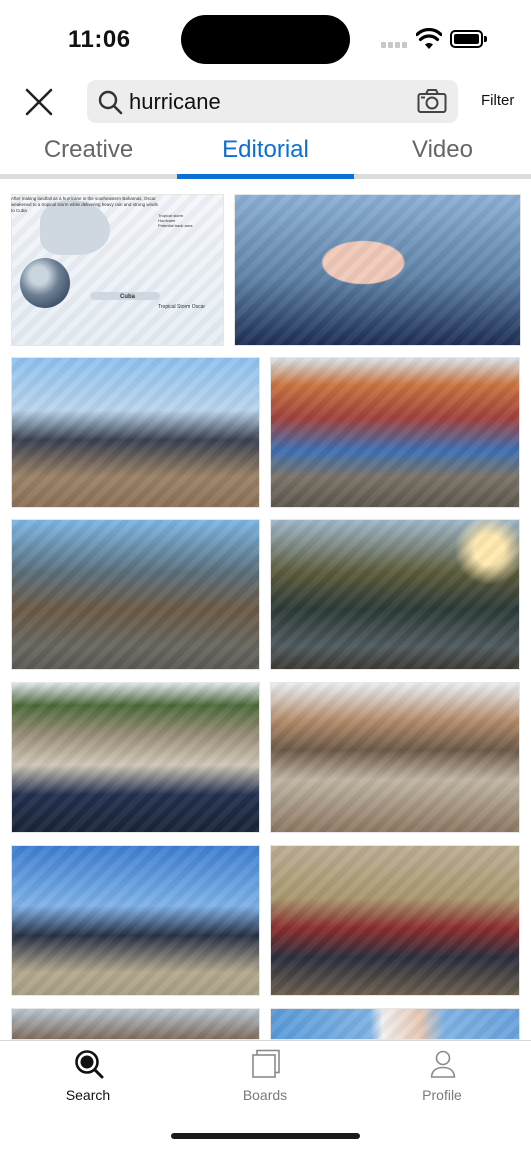  I want to click on map-storm-label: Tropical Storm Oscar, so click(182, 307).